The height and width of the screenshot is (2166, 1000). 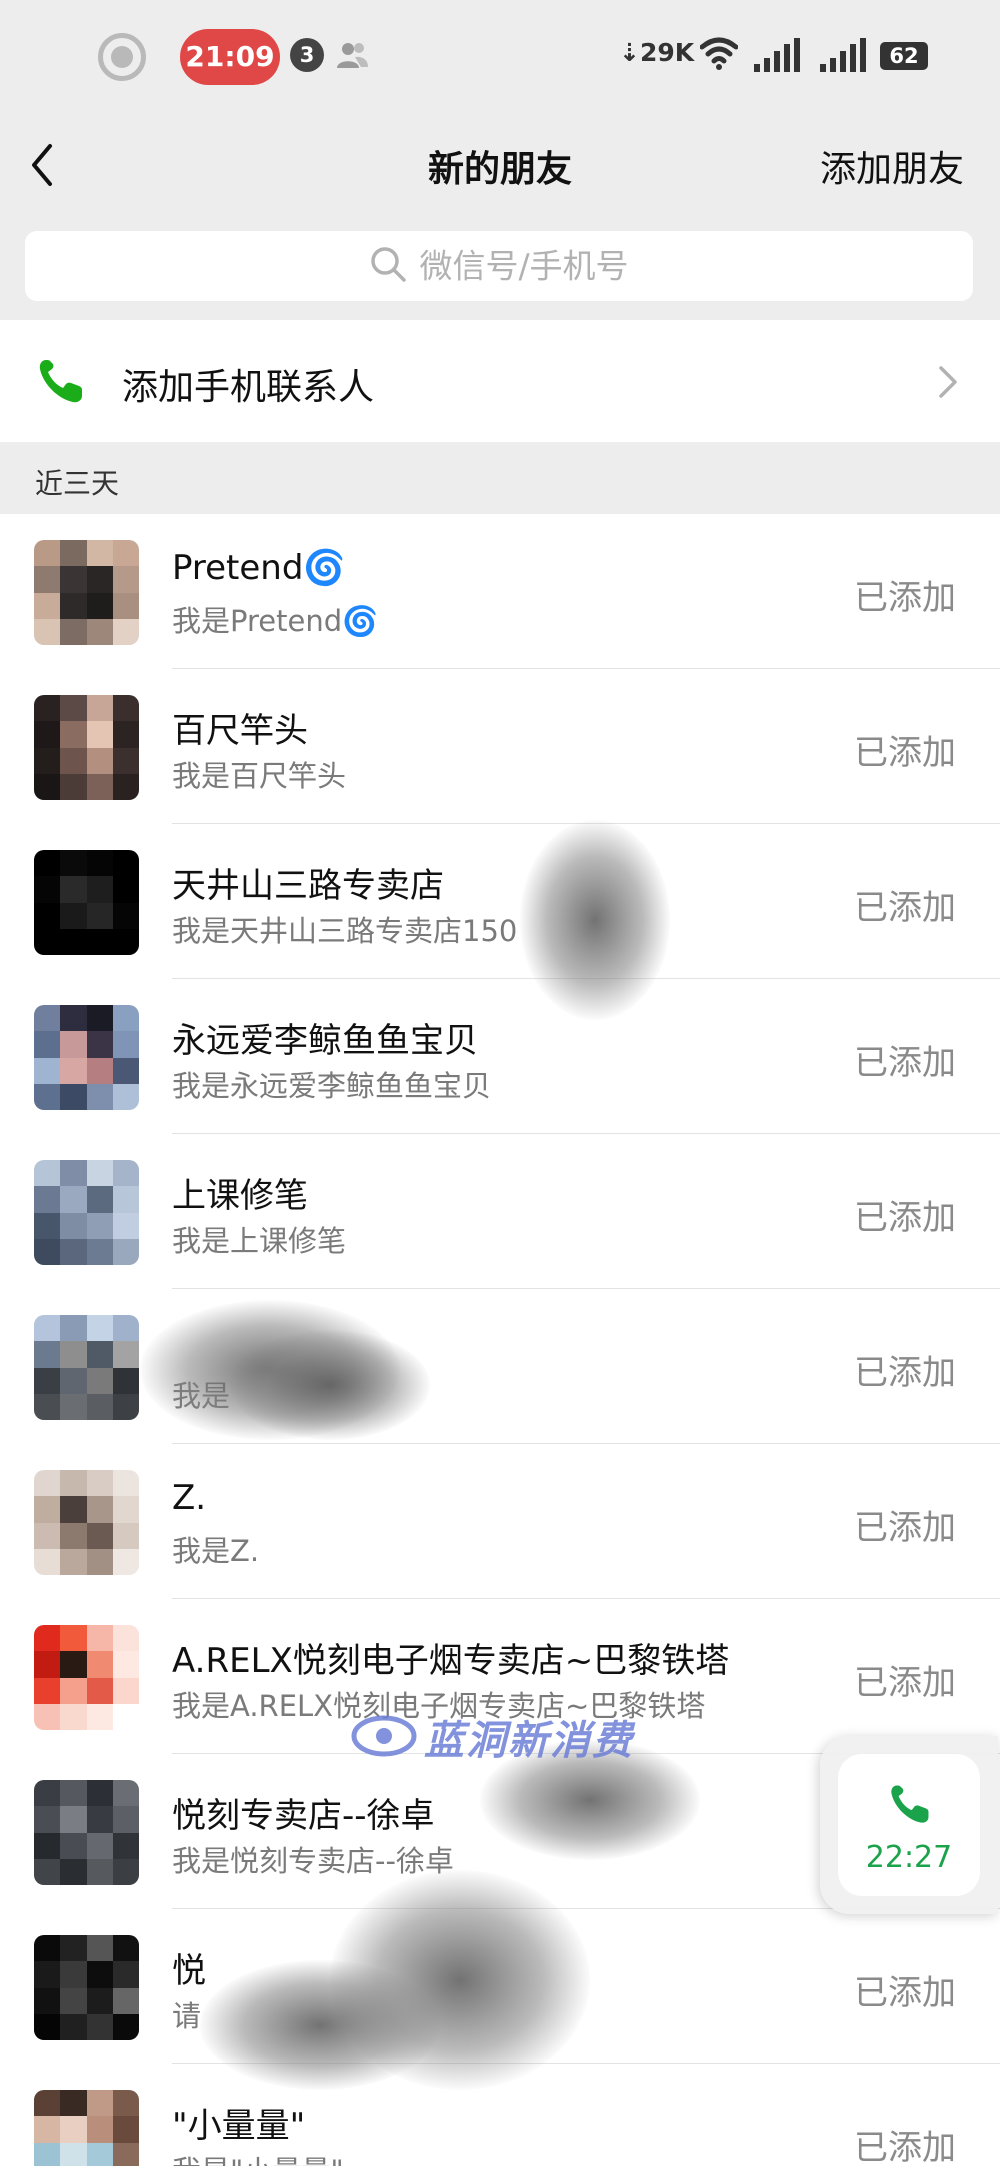 What do you see at coordinates (230, 57) in the screenshot?
I see `status-time: 21:09` at bounding box center [230, 57].